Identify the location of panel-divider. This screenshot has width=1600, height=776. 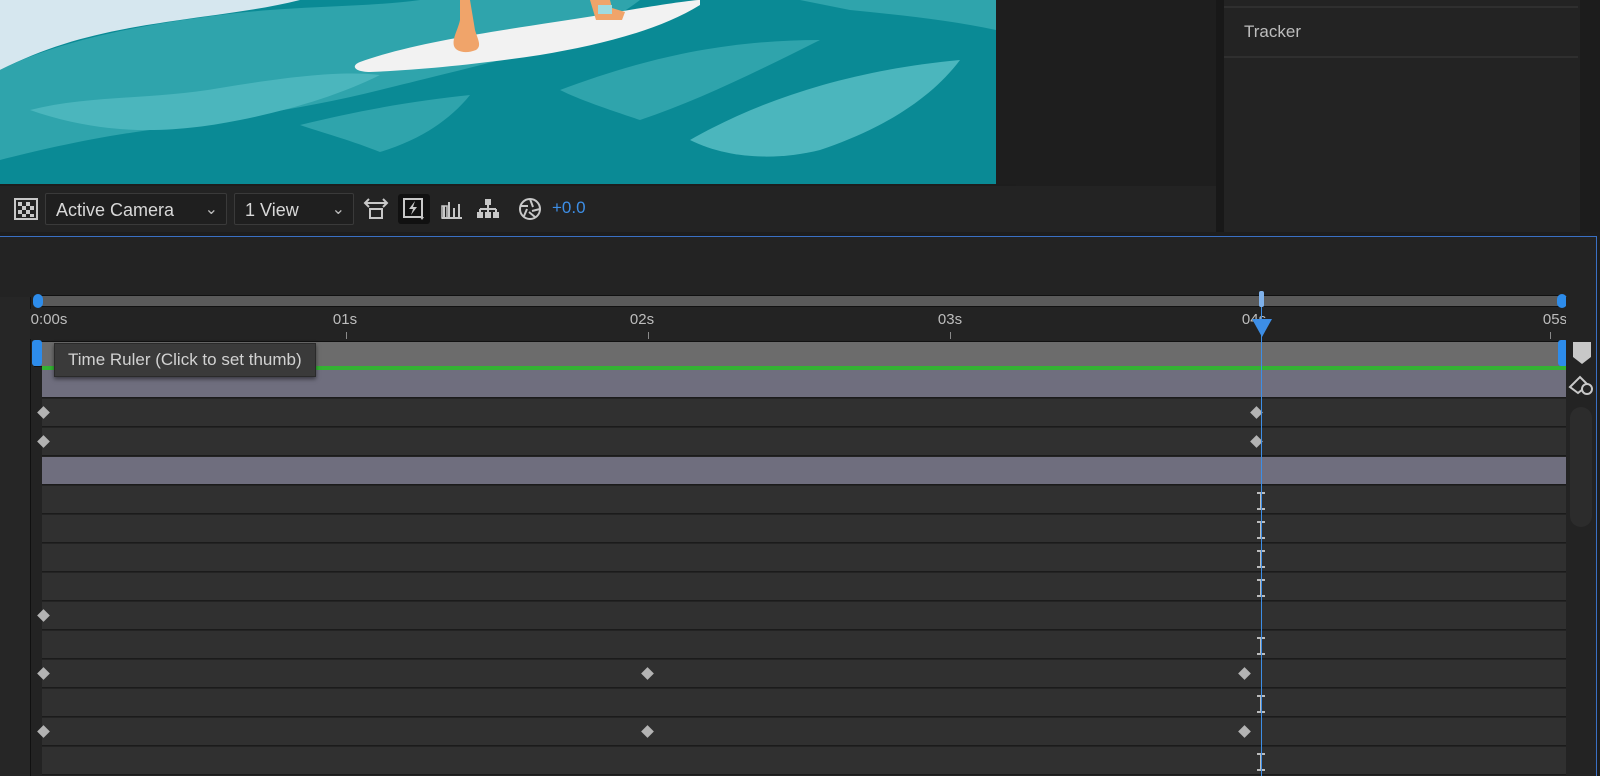
(1220, 116).